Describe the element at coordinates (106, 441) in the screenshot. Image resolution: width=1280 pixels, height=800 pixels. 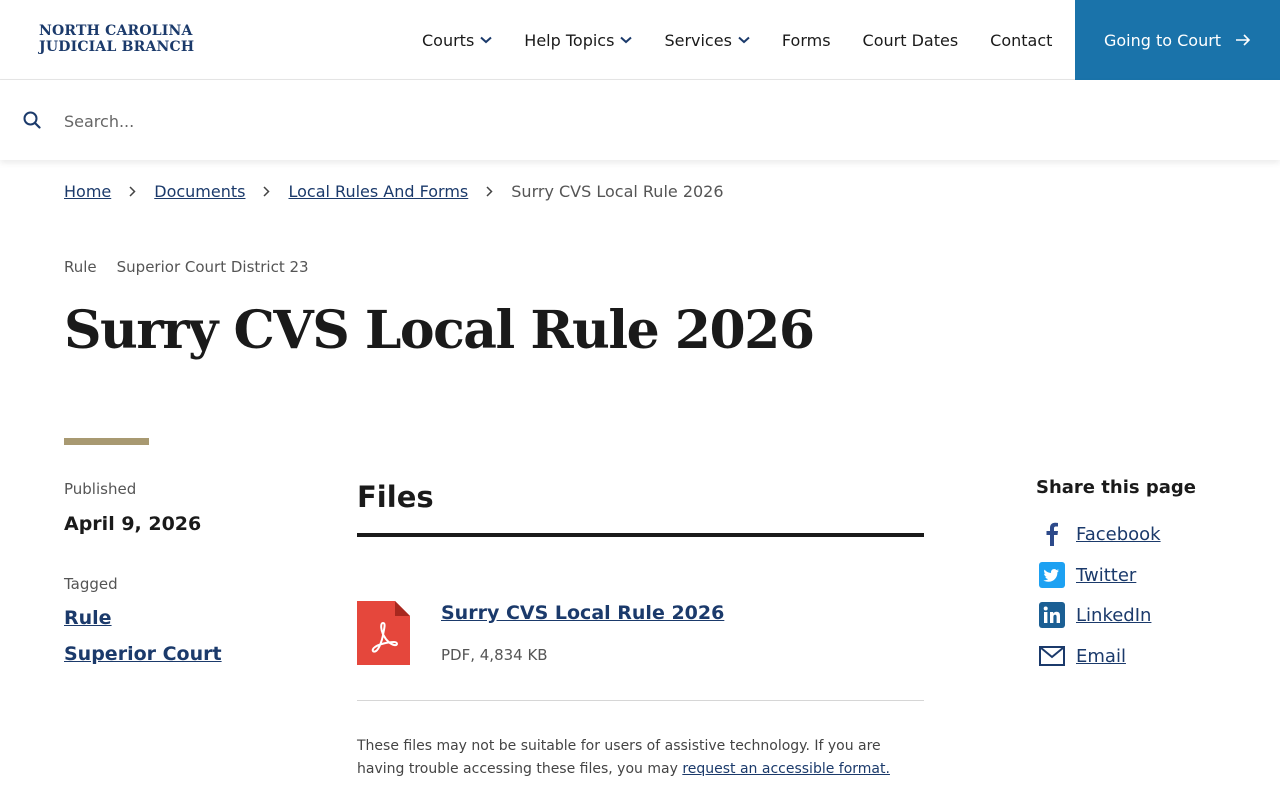
I see `accent-bar` at that location.